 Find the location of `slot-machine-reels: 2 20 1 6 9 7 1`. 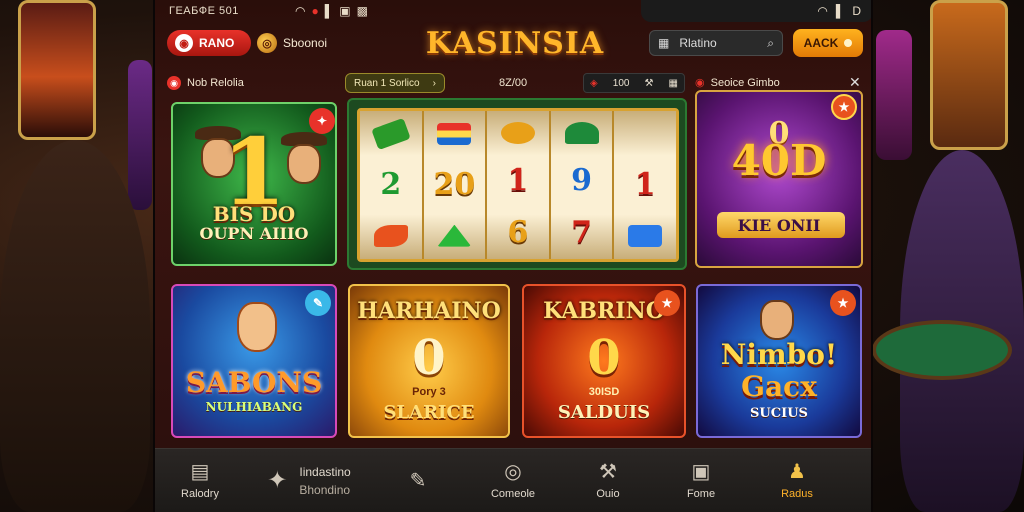

slot-machine-reels: 2 20 1 6 9 7 1 is located at coordinates (517, 184).